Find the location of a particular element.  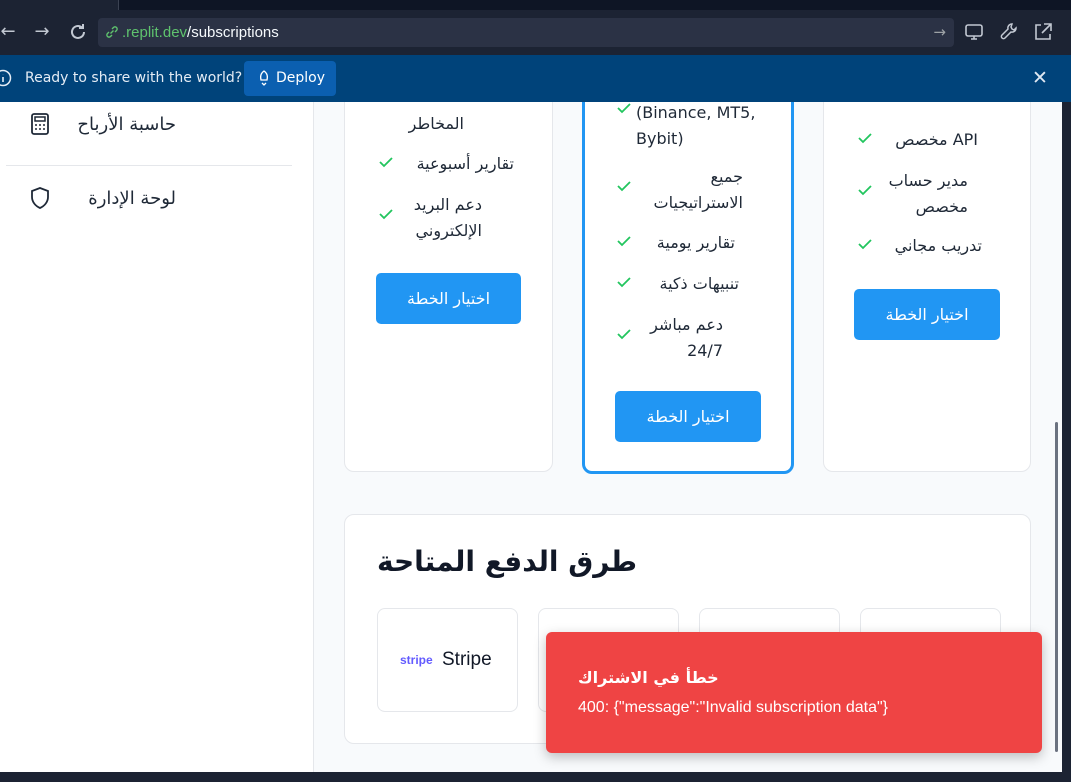

calculator-icon is located at coordinates (40, 124).